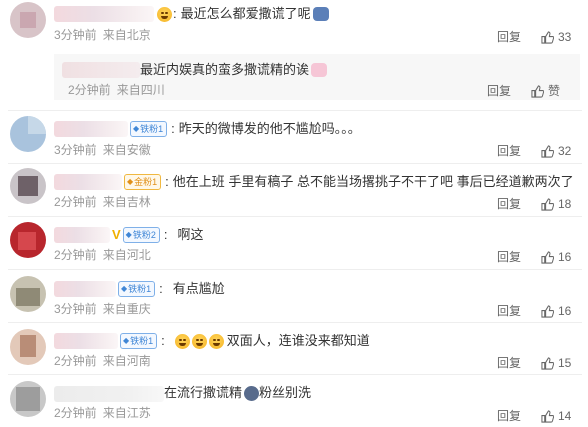  What do you see at coordinates (556, 151) in the screenshot?
I see `like-button: 32` at bounding box center [556, 151].